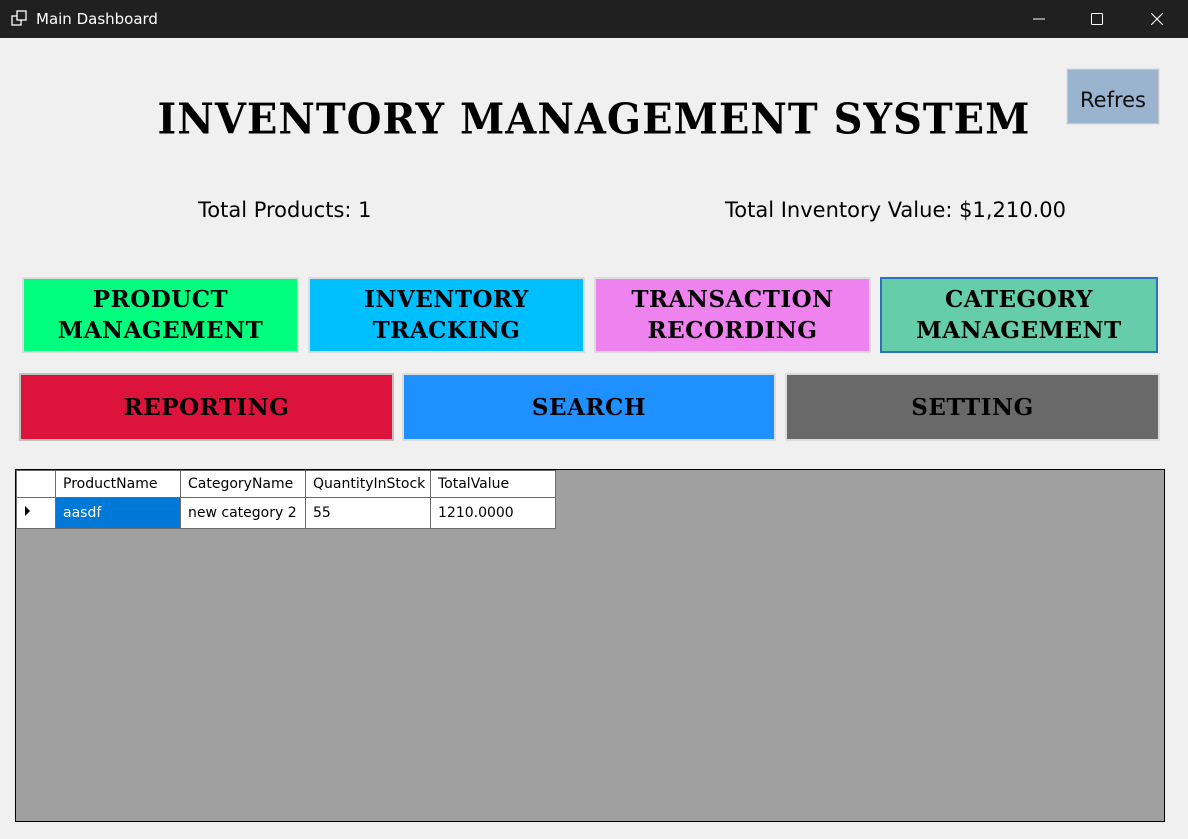 This screenshot has width=1188, height=839. I want to click on row-header-corner, so click(36, 484).